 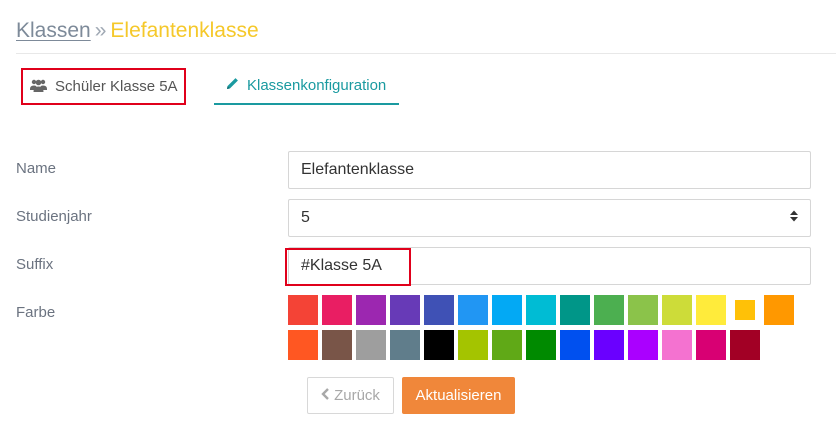 I want to click on color-label: Farbe, so click(x=36, y=312).